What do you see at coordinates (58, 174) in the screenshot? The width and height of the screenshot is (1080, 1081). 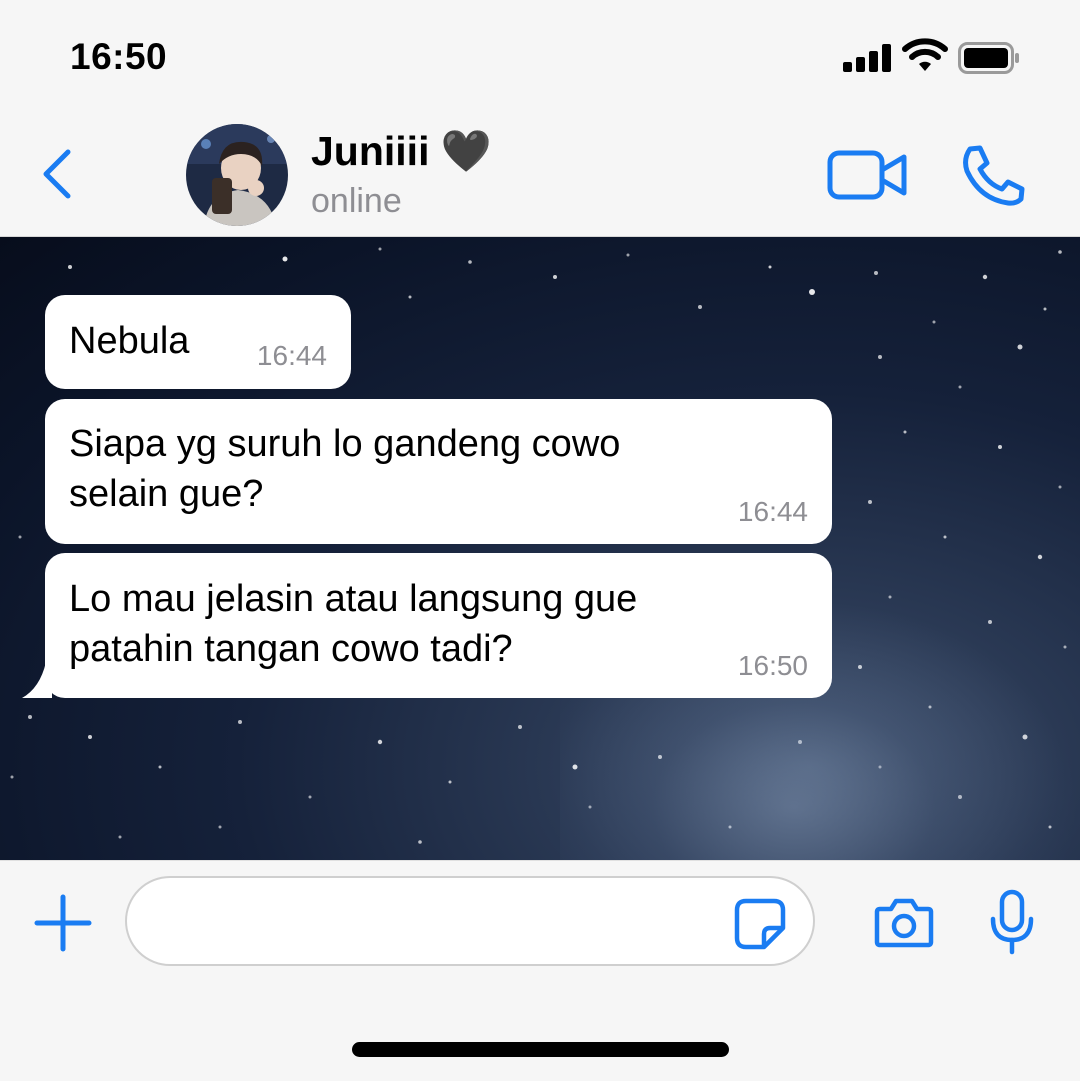 I see `chevron-left-icon` at bounding box center [58, 174].